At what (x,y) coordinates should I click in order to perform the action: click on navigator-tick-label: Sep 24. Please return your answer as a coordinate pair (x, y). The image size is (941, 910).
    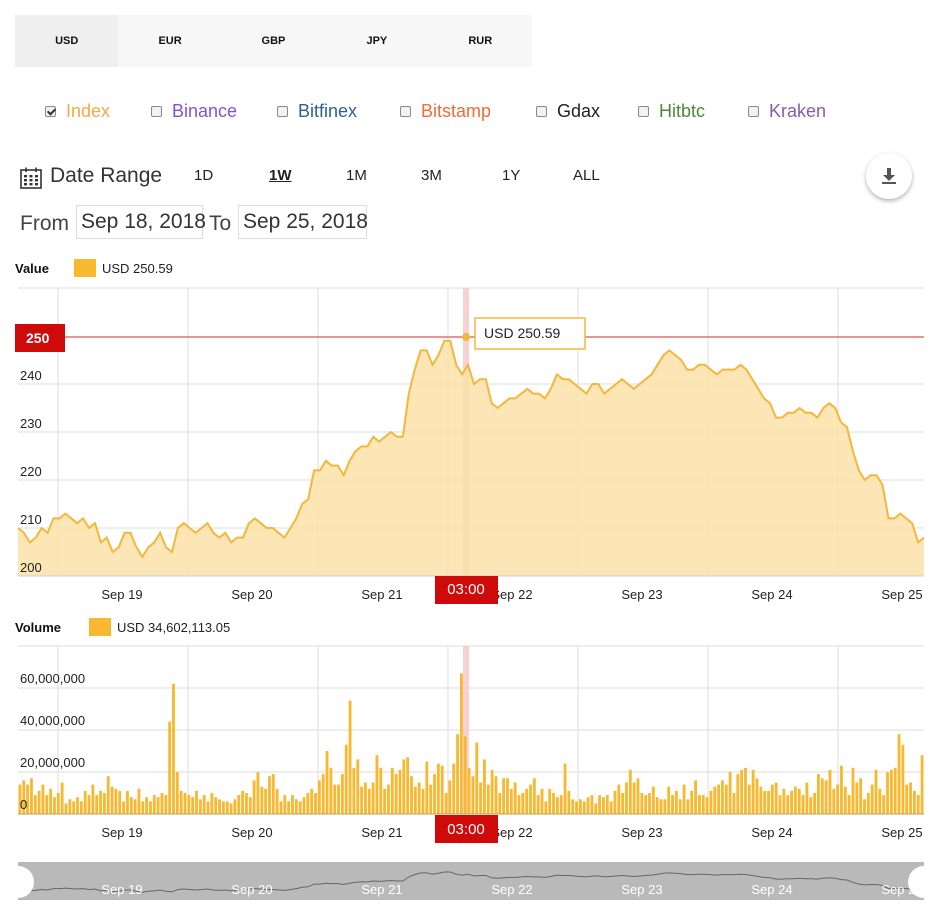
    Looking at the image, I should click on (771, 889).